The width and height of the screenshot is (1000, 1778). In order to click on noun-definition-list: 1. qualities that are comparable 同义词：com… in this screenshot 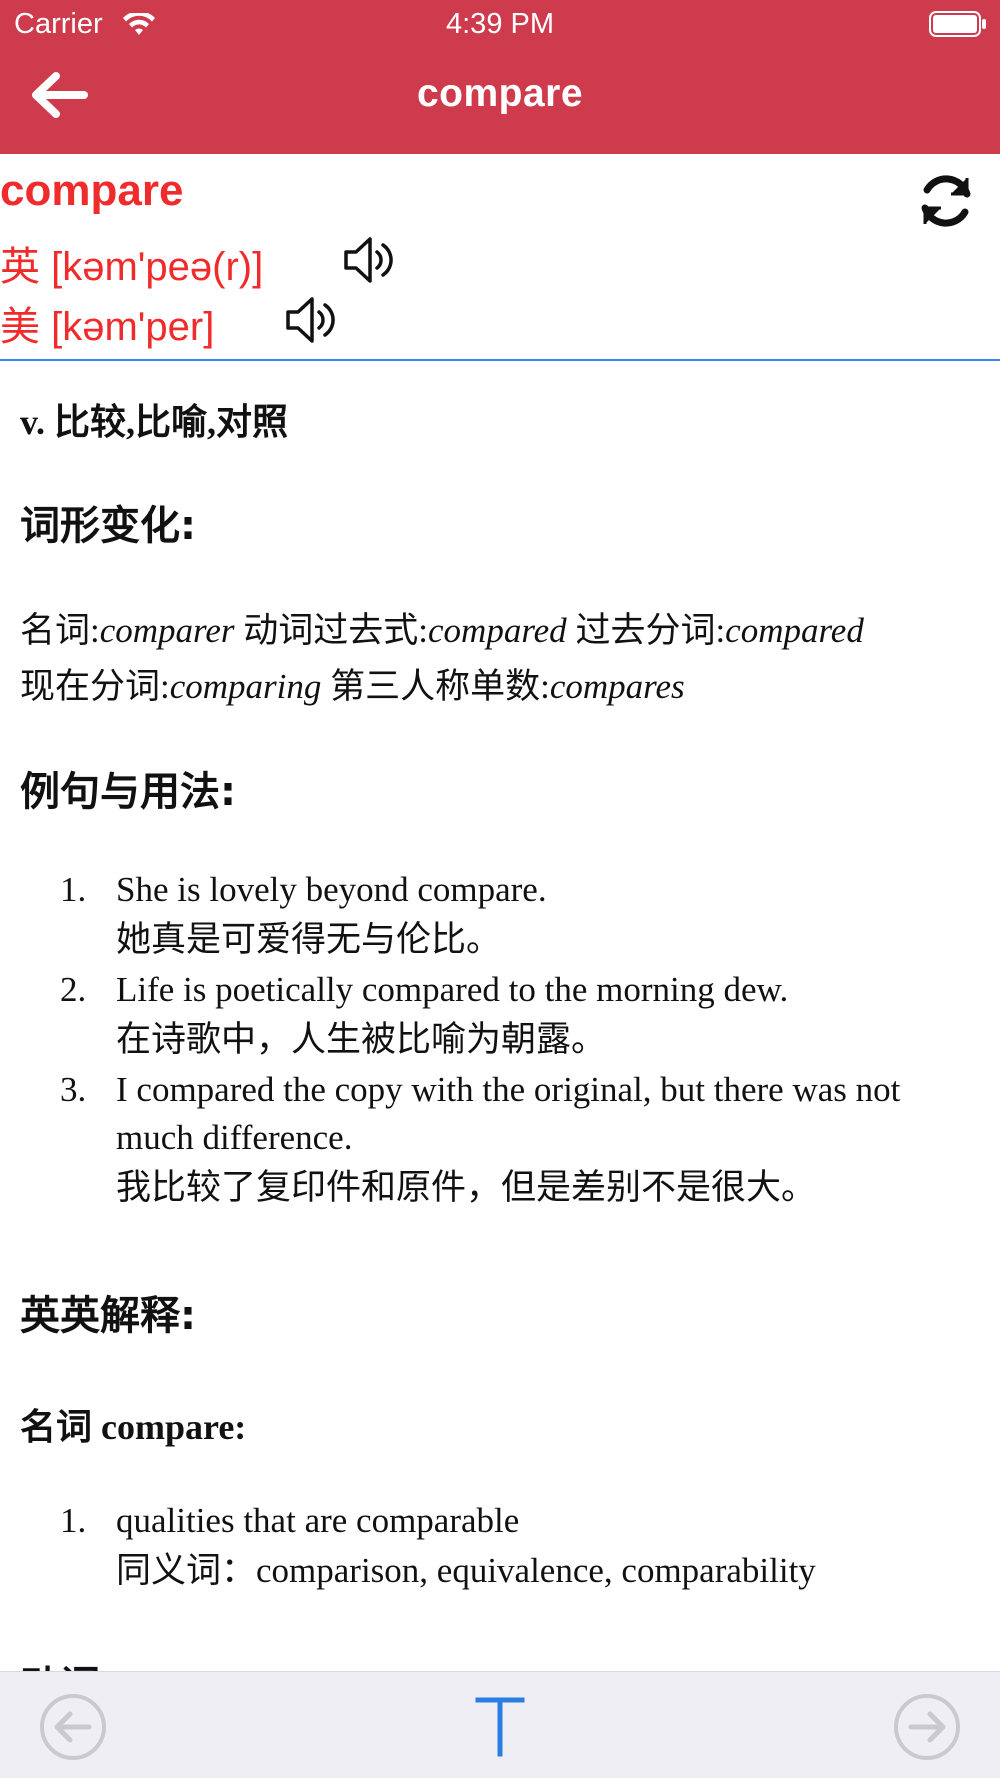, I will do `click(510, 1547)`.